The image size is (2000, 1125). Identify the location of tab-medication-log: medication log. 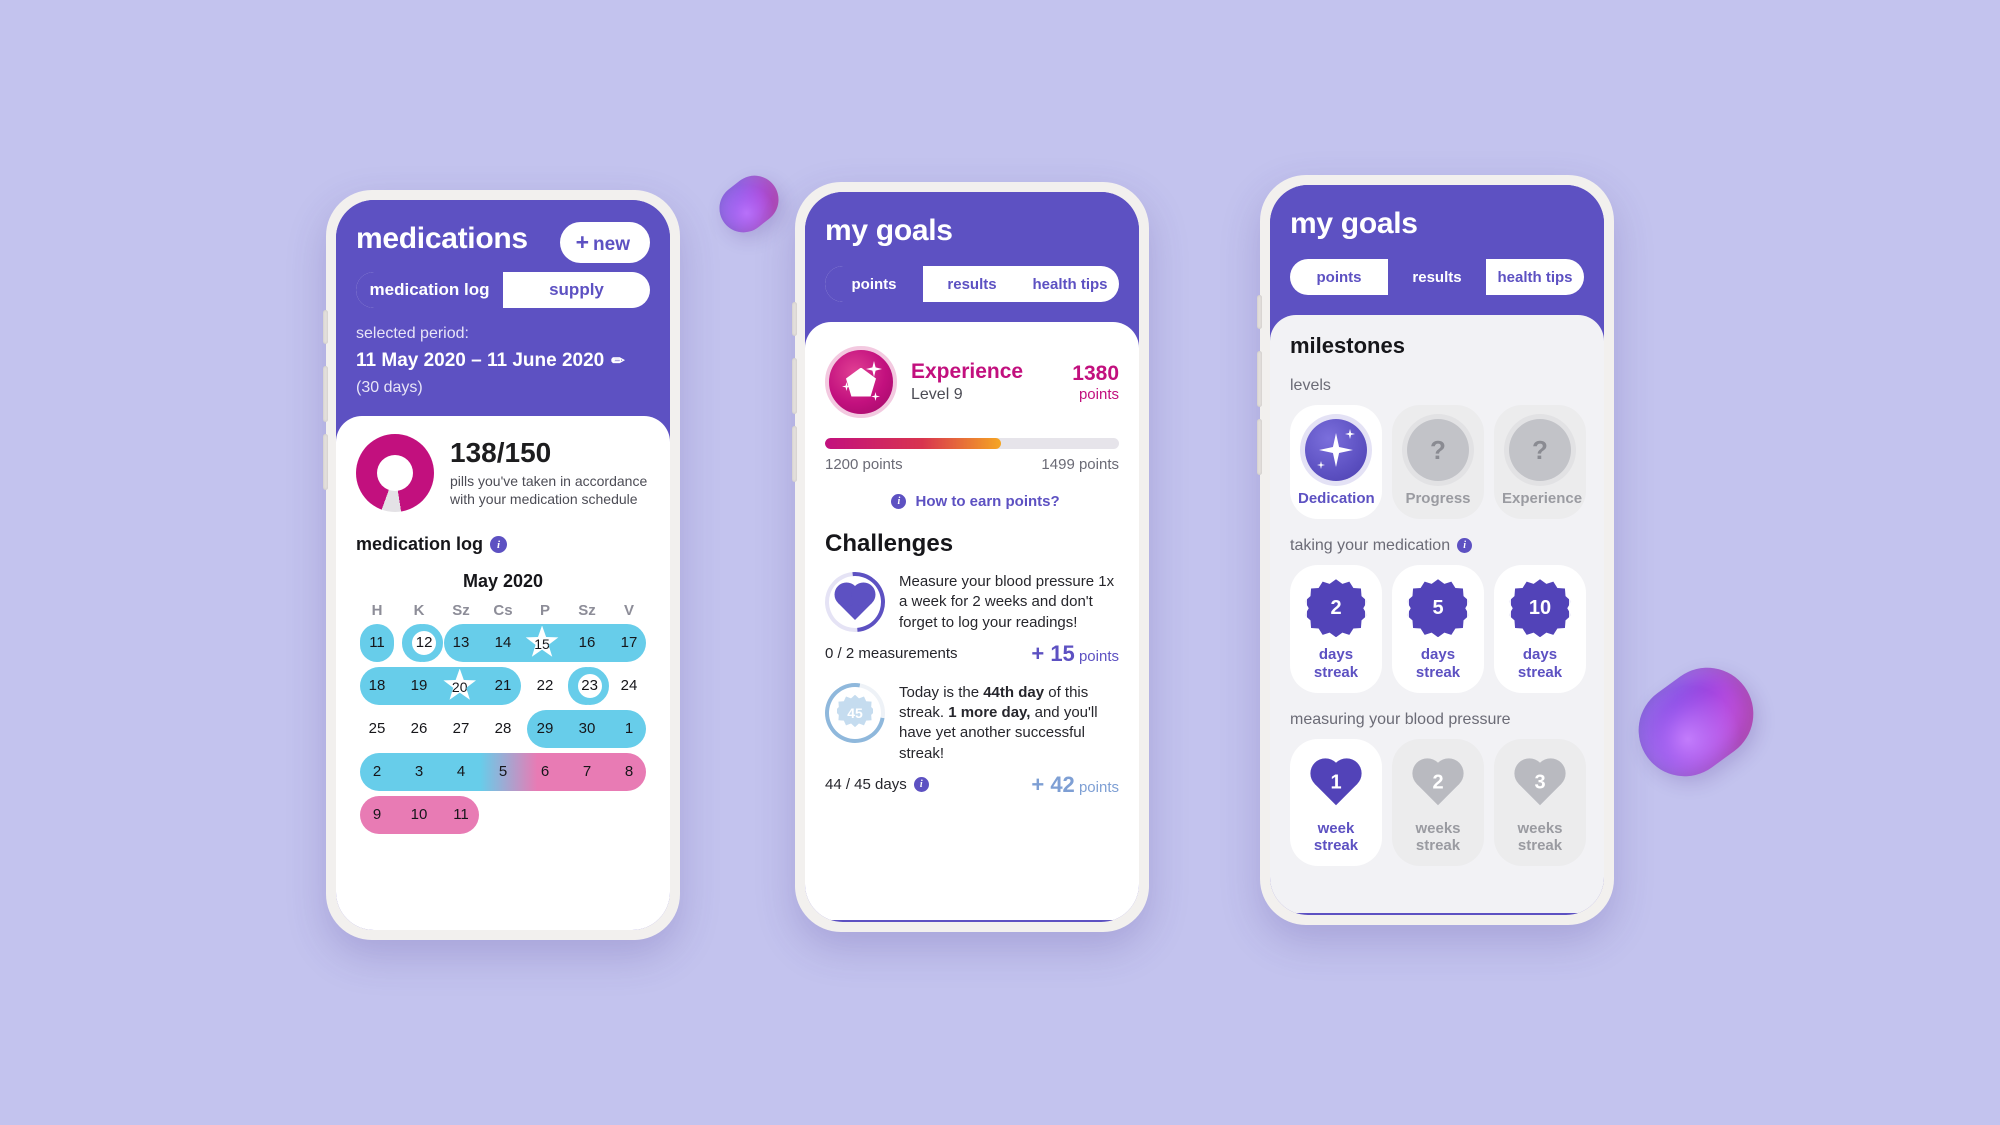
(429, 290).